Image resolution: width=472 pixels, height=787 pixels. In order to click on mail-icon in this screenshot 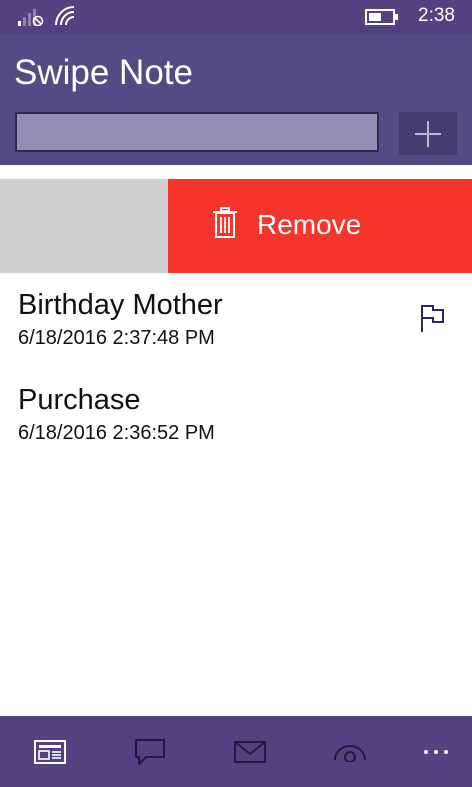, I will do `click(250, 751)`.